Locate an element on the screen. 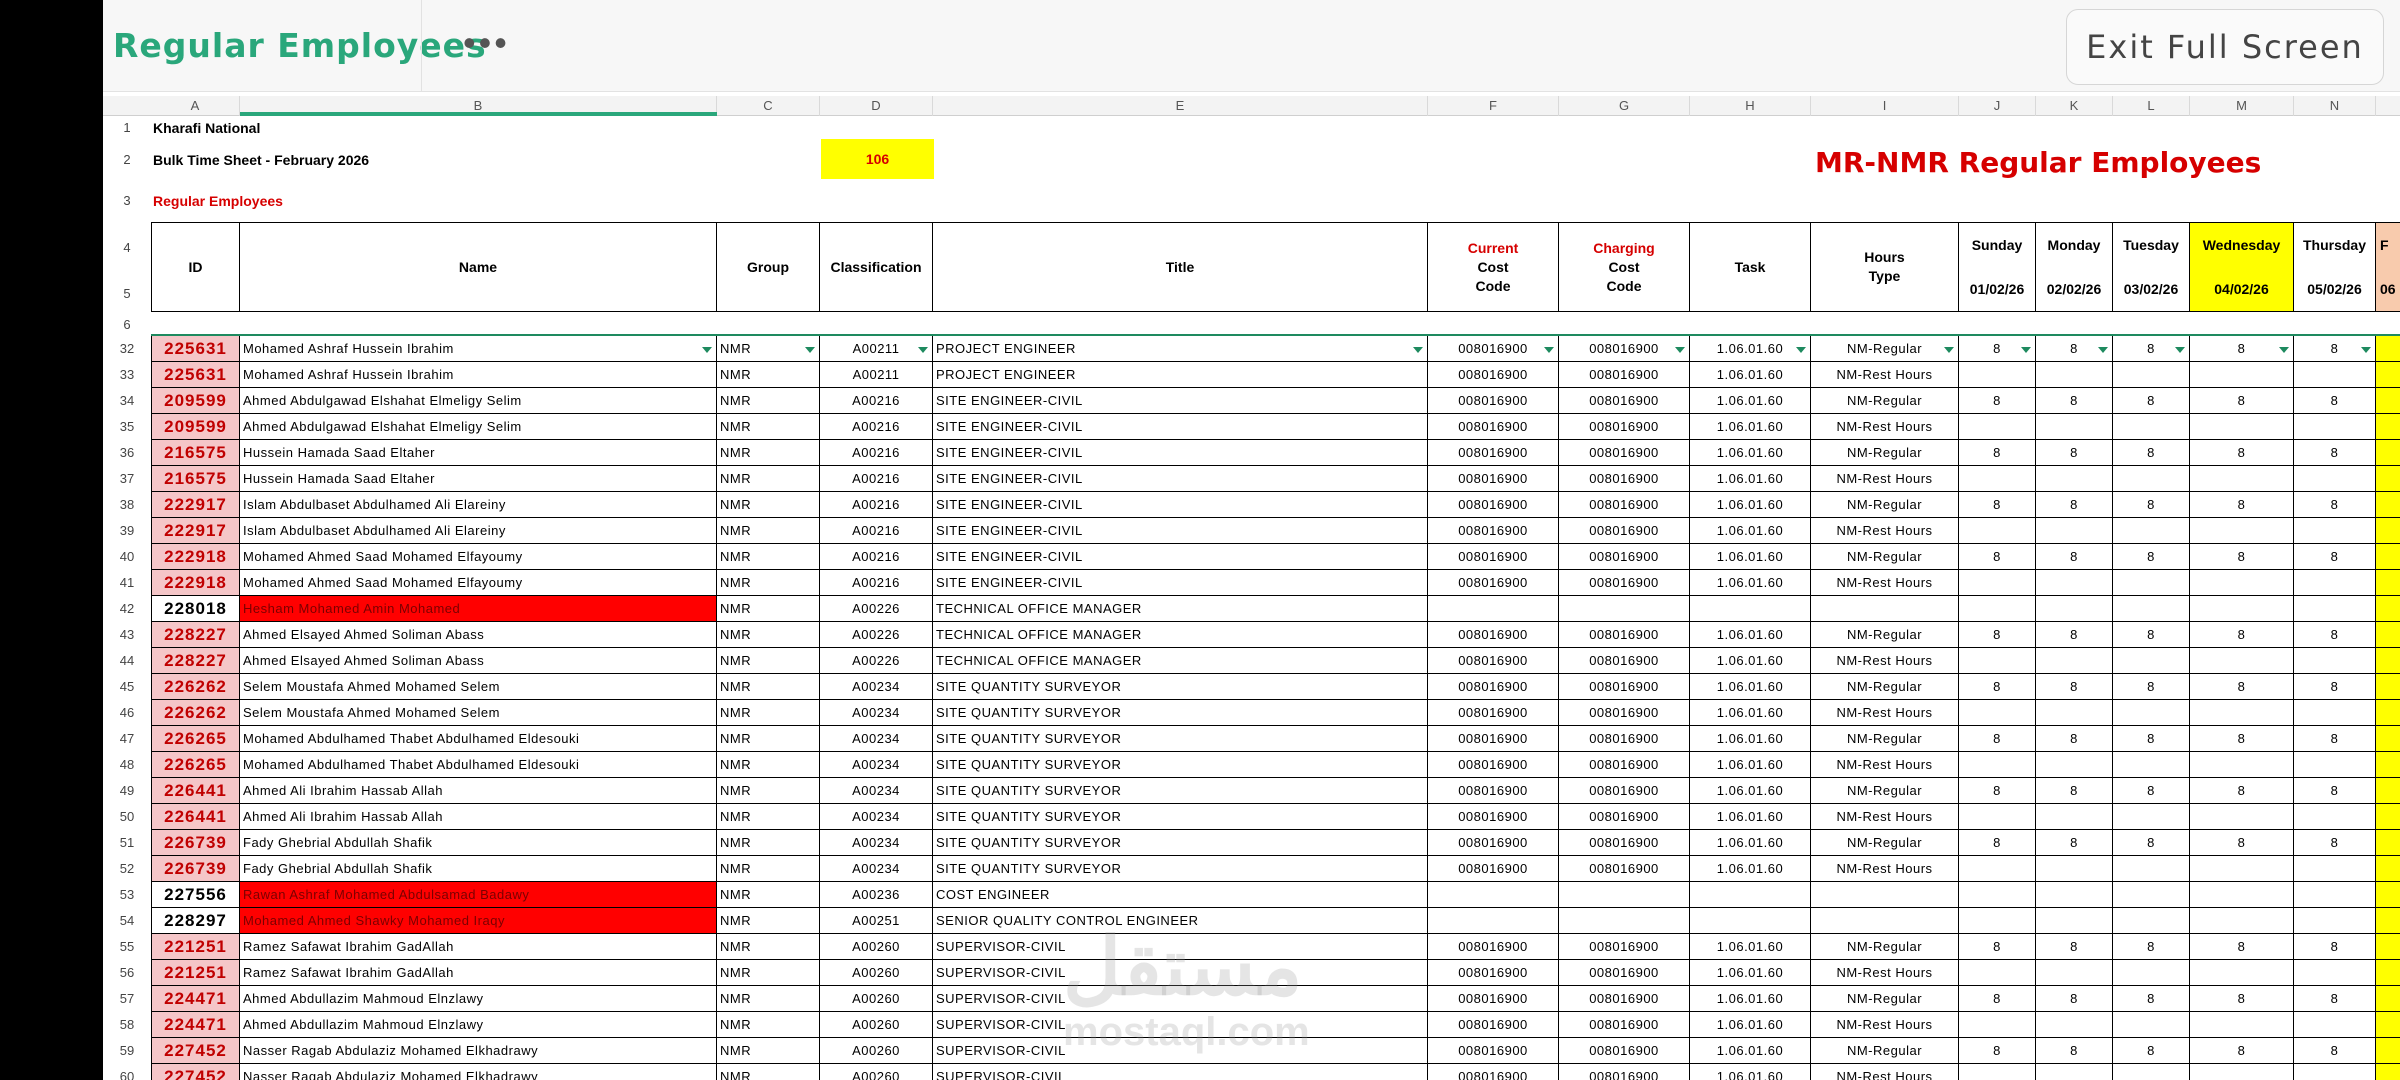  cell-cls: A00211 is located at coordinates (876, 349).